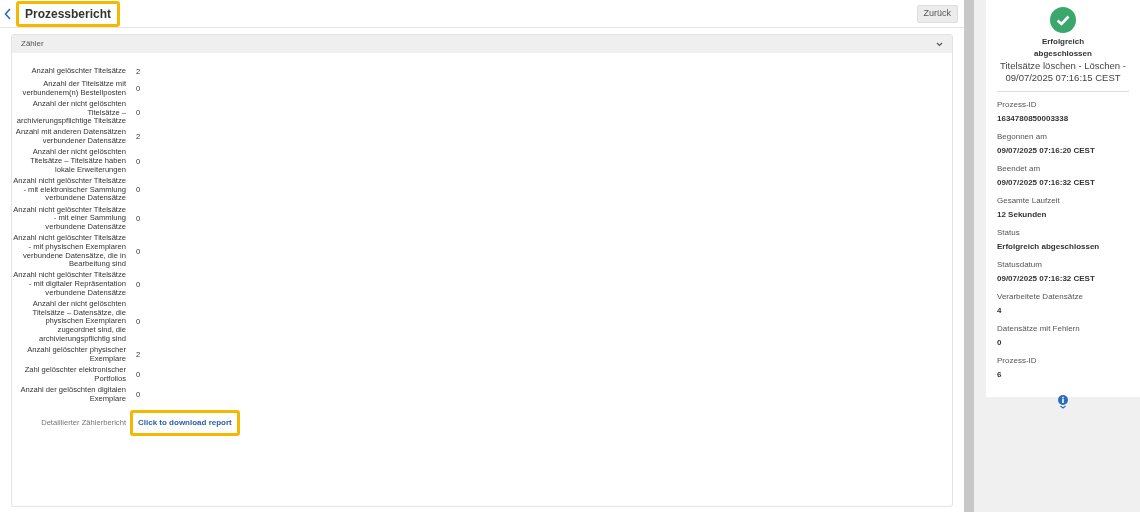  I want to click on field-value: 12 Sekunden, so click(1022, 215).